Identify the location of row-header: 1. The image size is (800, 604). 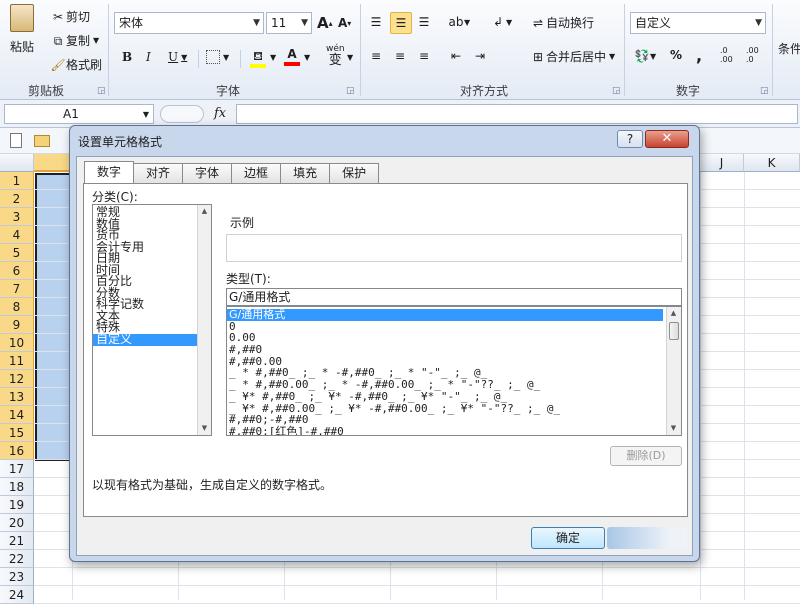
(17, 181).